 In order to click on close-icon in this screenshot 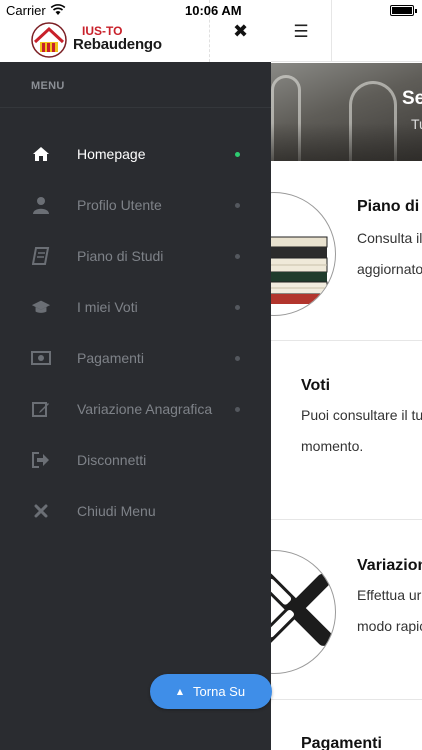, I will do `click(41, 511)`.